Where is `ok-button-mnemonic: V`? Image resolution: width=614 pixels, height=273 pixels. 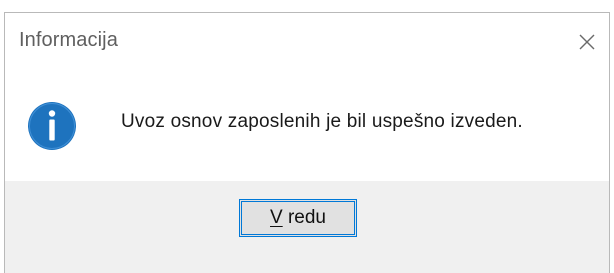 ok-button-mnemonic: V is located at coordinates (276, 217).